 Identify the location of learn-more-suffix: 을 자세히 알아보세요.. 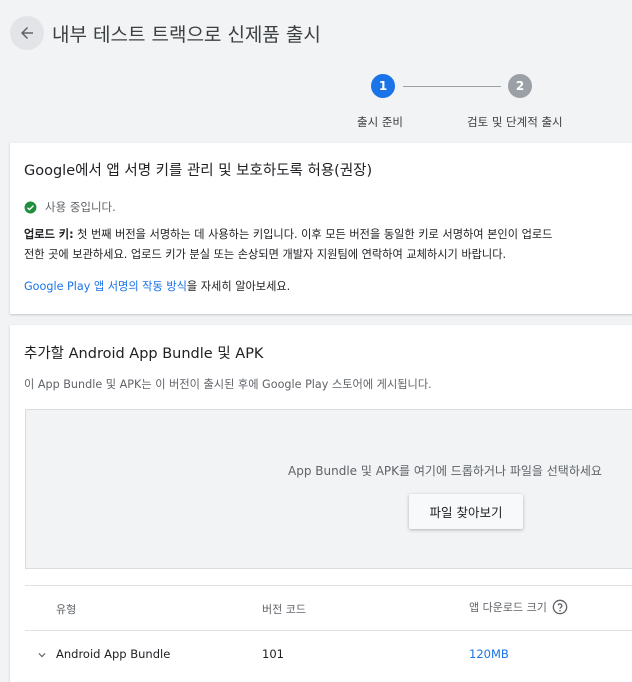
(238, 286).